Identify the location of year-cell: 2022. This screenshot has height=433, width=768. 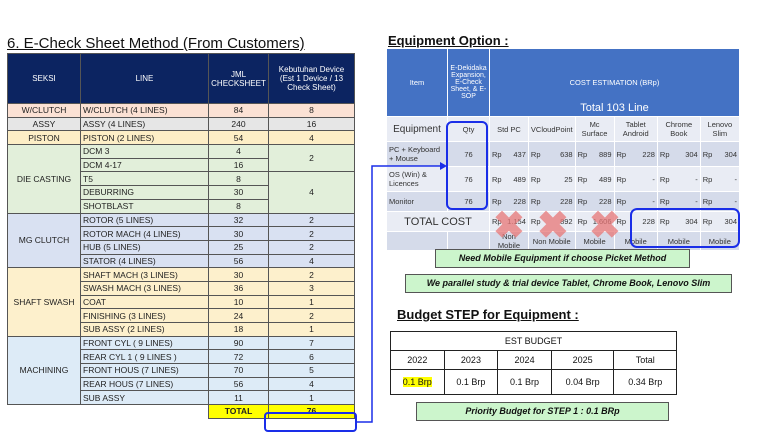
(417, 360).